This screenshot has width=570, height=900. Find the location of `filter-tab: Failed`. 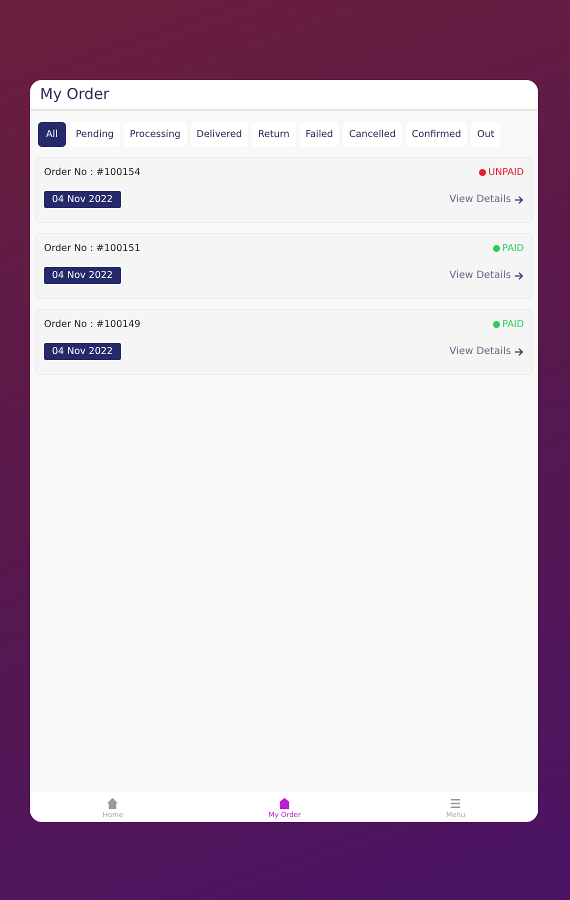

filter-tab: Failed is located at coordinates (320, 134).